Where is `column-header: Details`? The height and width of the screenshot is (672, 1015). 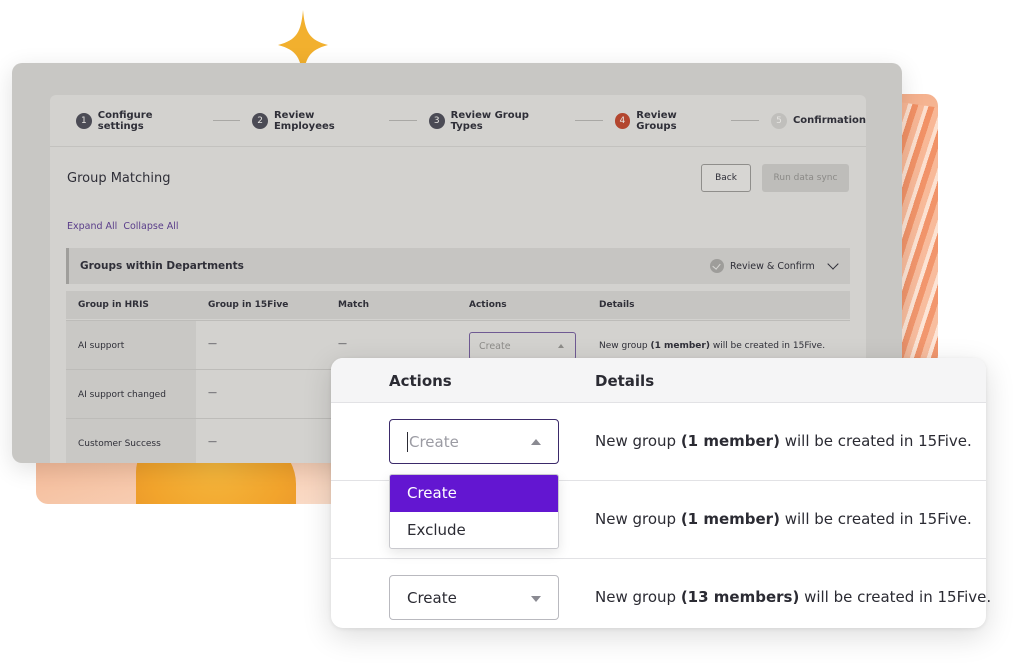
column-header: Details is located at coordinates (617, 305).